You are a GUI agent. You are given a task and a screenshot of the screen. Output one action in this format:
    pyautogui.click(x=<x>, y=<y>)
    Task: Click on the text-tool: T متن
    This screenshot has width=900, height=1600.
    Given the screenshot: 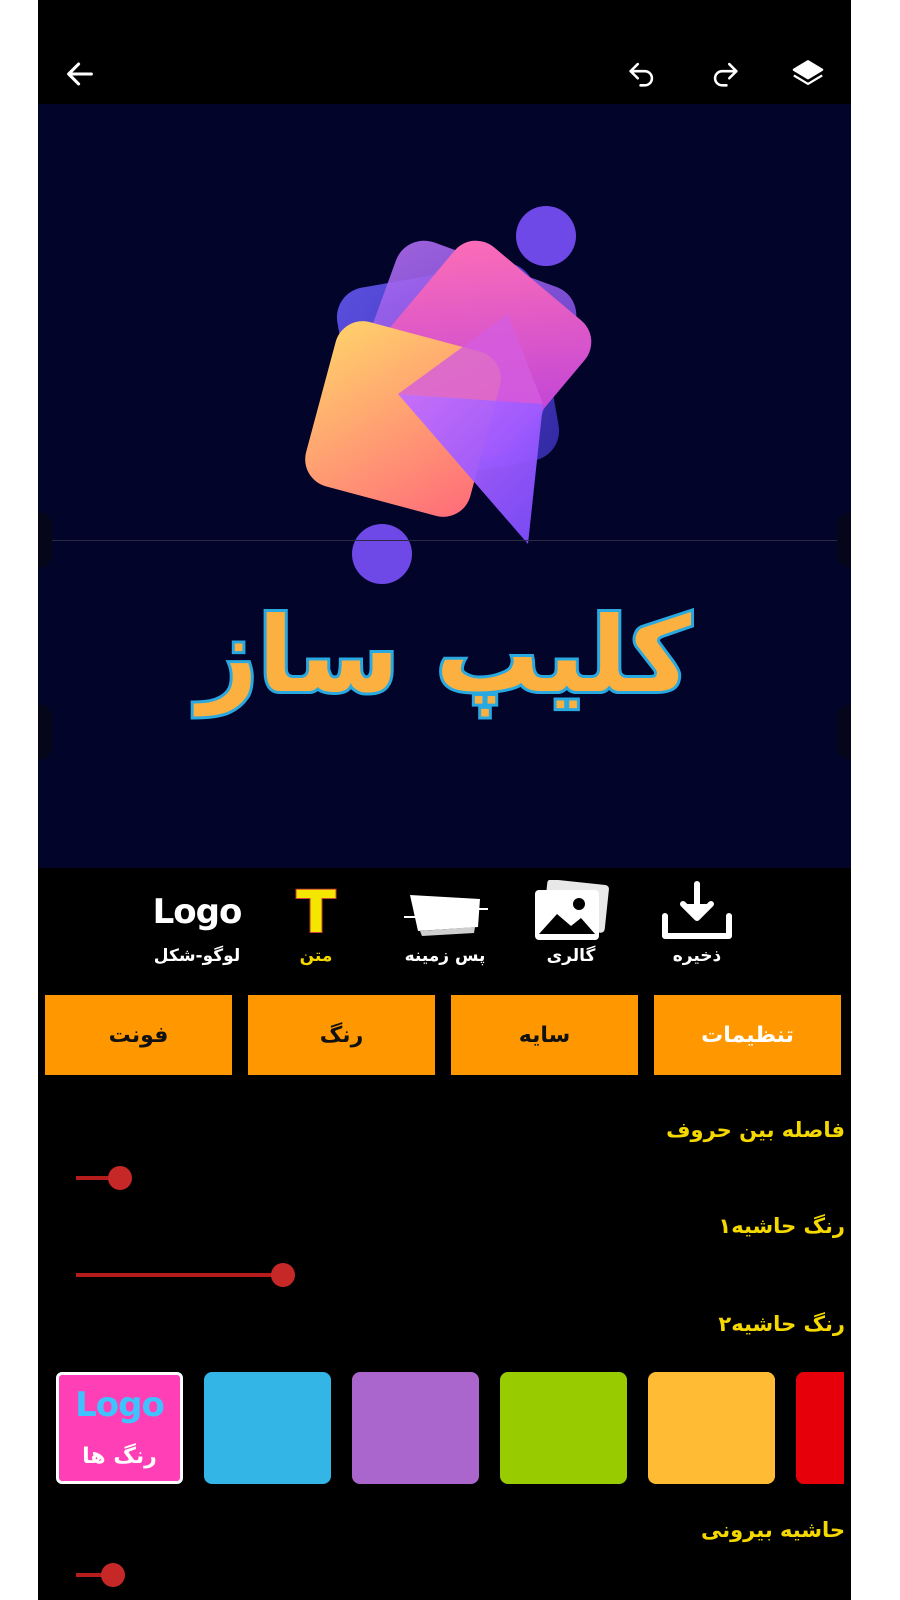 What is the action you would take?
    pyautogui.click(x=316, y=926)
    